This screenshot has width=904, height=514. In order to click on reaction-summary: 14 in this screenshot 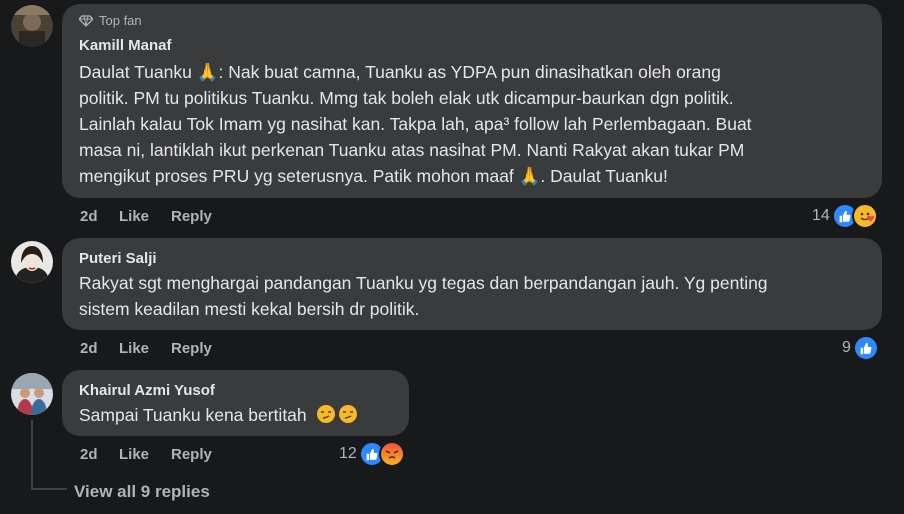, I will do `click(845, 216)`.